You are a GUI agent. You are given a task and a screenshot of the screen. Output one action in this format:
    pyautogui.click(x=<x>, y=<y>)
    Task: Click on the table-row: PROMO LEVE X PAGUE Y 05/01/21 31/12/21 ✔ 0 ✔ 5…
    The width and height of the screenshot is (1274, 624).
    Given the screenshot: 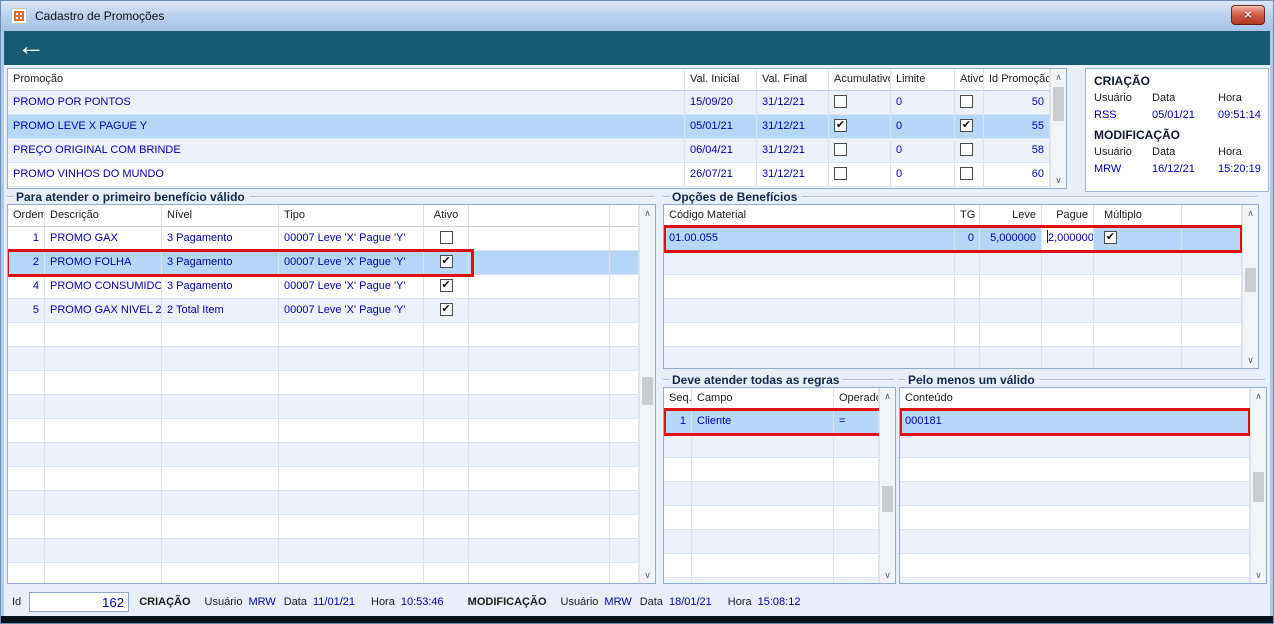 What is the action you would take?
    pyautogui.click(x=529, y=127)
    